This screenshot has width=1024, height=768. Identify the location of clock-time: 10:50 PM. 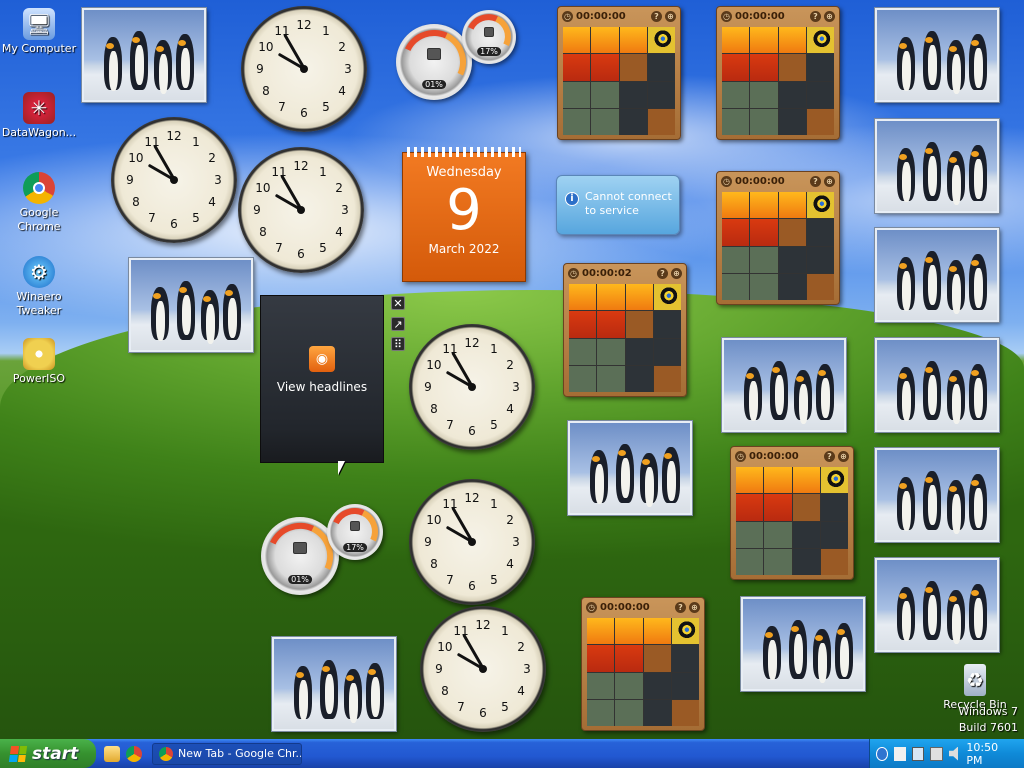
(988, 754).